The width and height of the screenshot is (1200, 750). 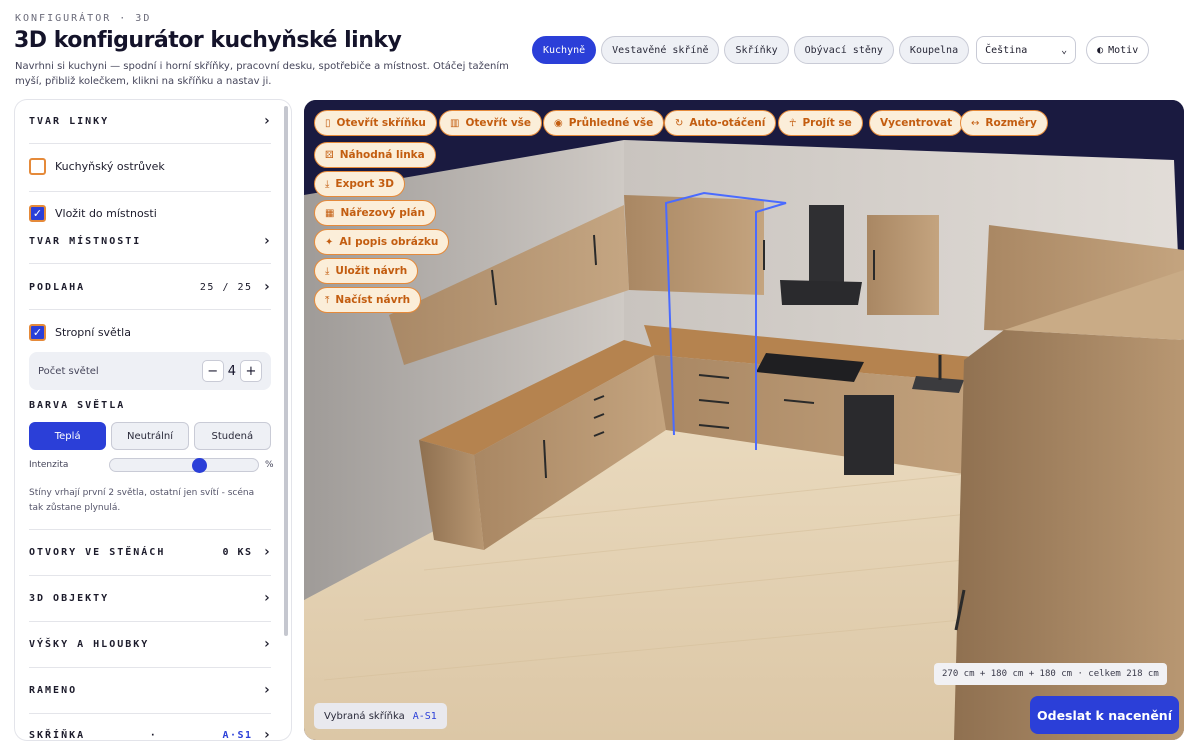 I want to click on light-color-neutral: Neutrální, so click(x=150, y=436).